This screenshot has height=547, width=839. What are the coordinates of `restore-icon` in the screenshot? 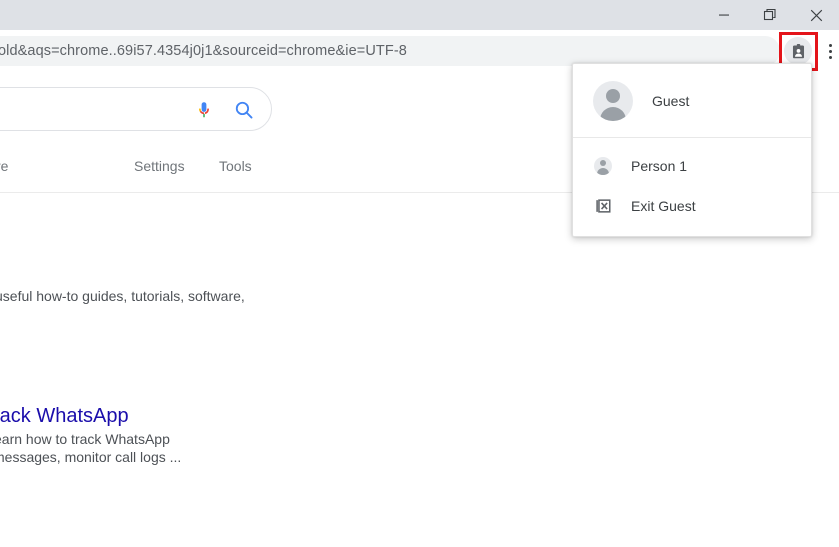 It's located at (769, 14).